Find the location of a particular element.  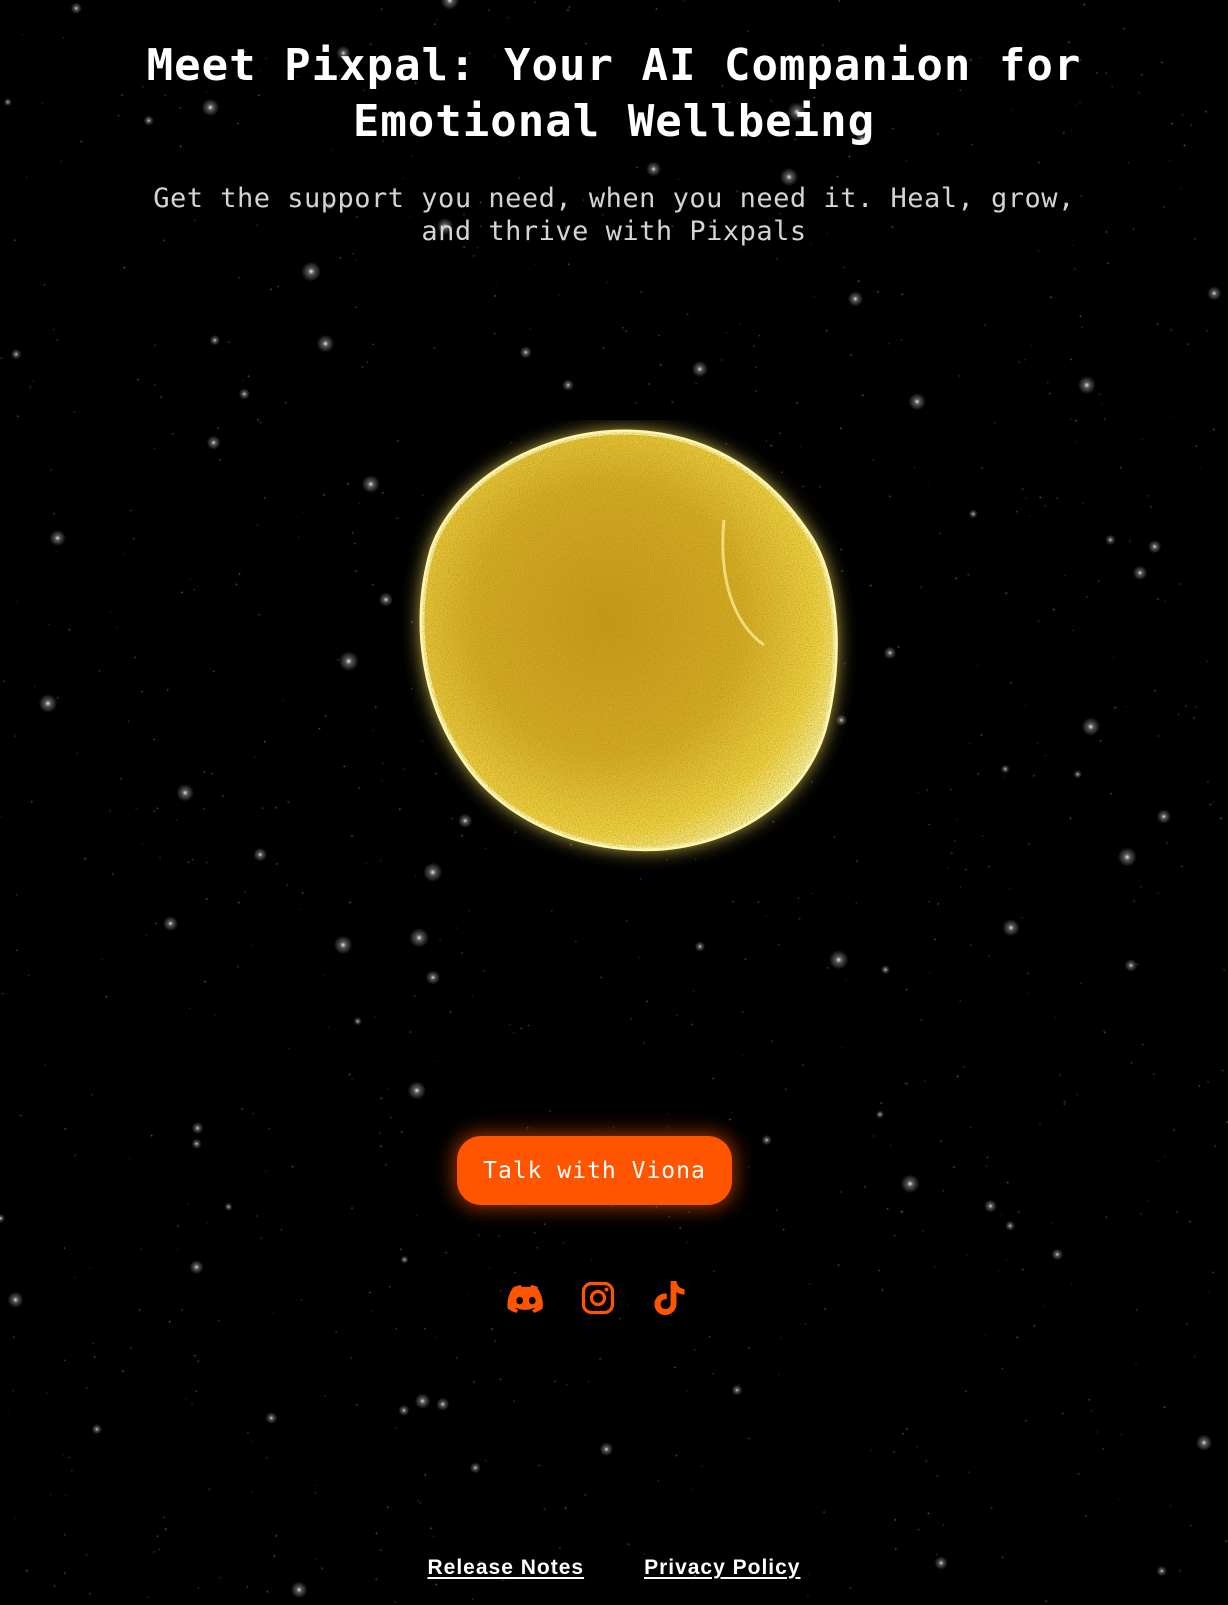

instagram-link is located at coordinates (598, 1298).